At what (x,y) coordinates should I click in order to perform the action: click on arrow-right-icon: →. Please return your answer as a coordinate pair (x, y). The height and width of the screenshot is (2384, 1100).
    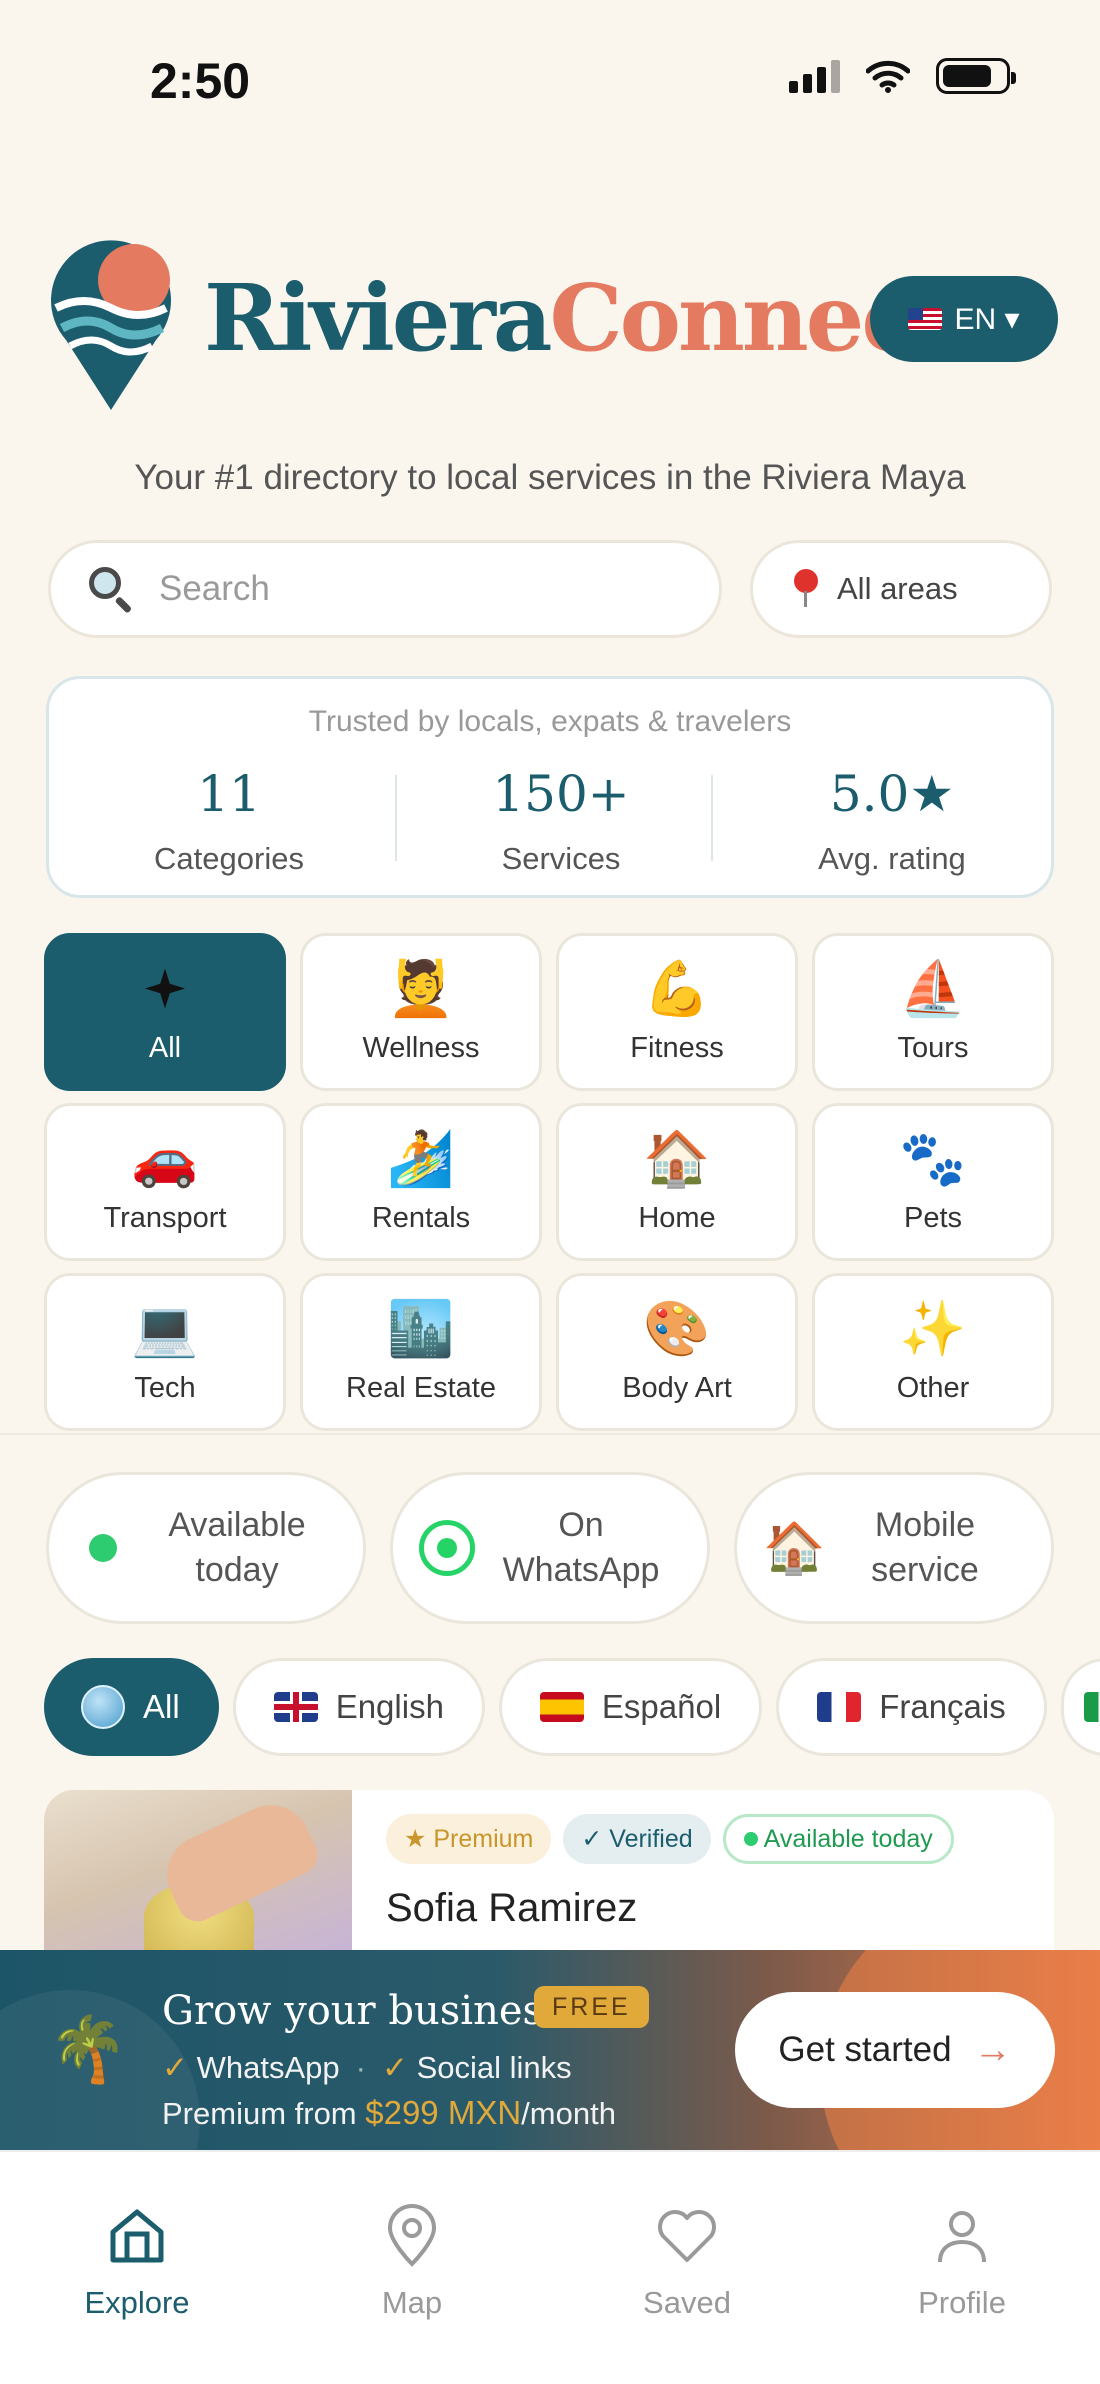
    Looking at the image, I should click on (992, 2049).